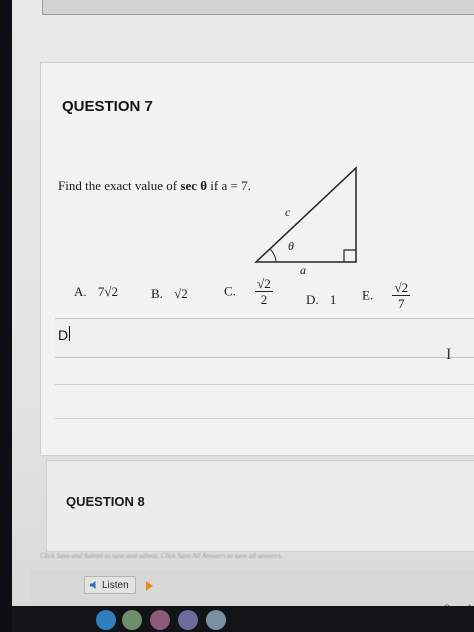 The image size is (474, 632). Describe the element at coordinates (181, 293) in the screenshot. I see `option-b-value: √2` at that location.